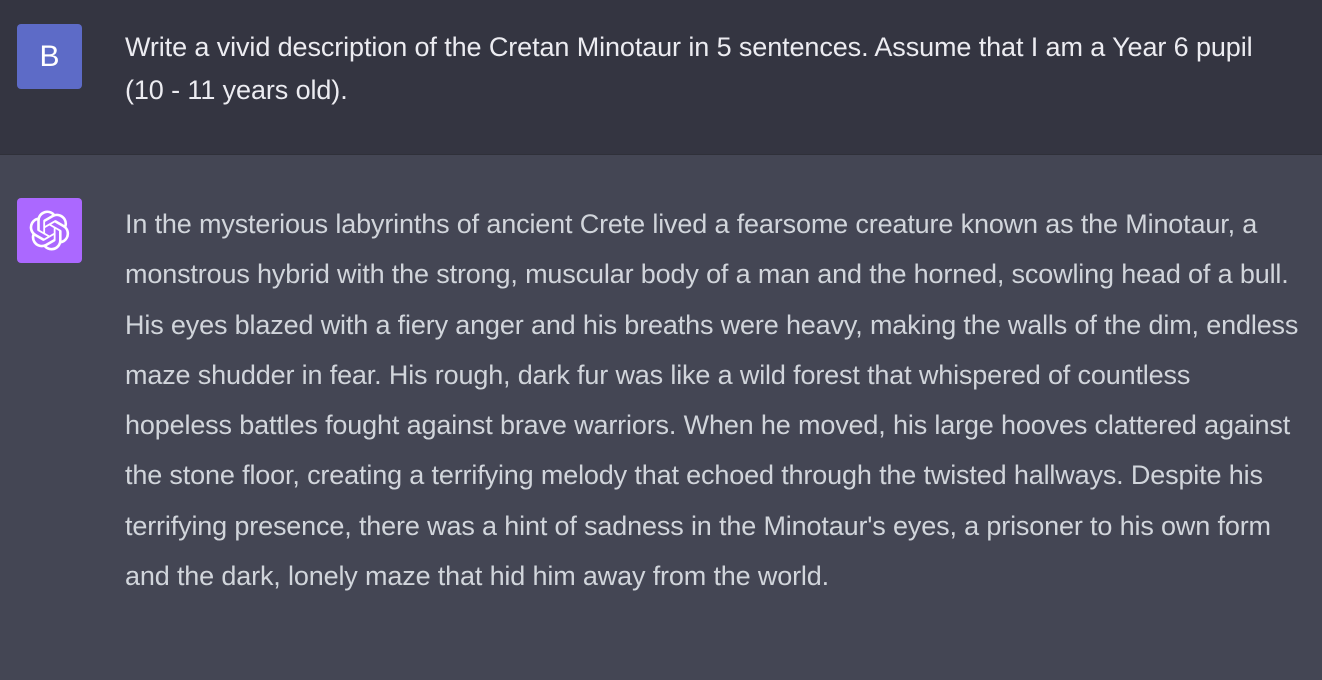 The height and width of the screenshot is (680, 1322). Describe the element at coordinates (49, 56) in the screenshot. I see `user-avatar: B` at that location.